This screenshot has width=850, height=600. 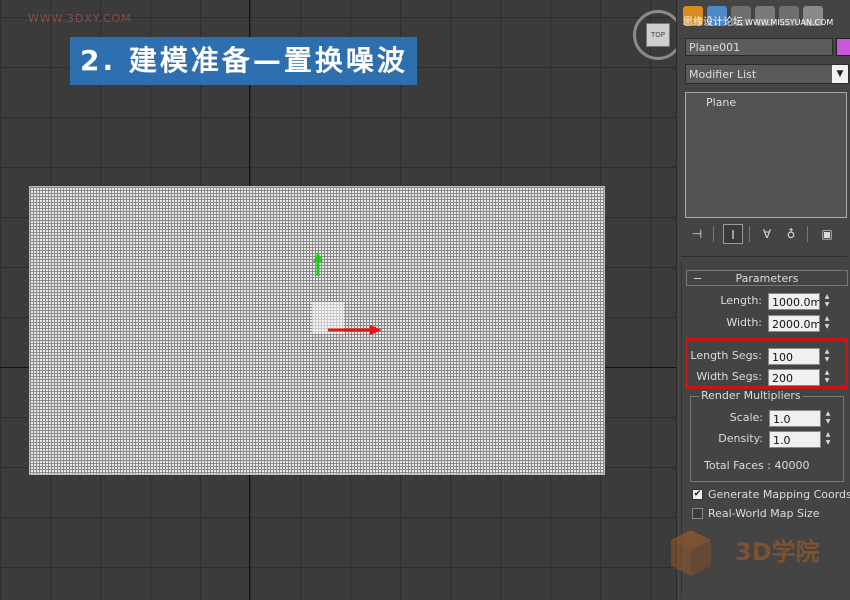 I want to click on object-name-field: Plane001, so click(x=759, y=47).